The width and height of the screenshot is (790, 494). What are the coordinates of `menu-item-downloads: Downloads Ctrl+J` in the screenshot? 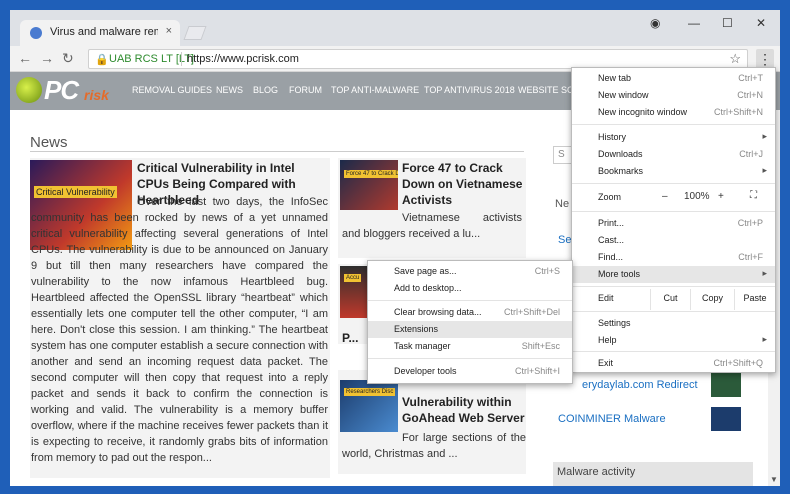 It's located at (673, 154).